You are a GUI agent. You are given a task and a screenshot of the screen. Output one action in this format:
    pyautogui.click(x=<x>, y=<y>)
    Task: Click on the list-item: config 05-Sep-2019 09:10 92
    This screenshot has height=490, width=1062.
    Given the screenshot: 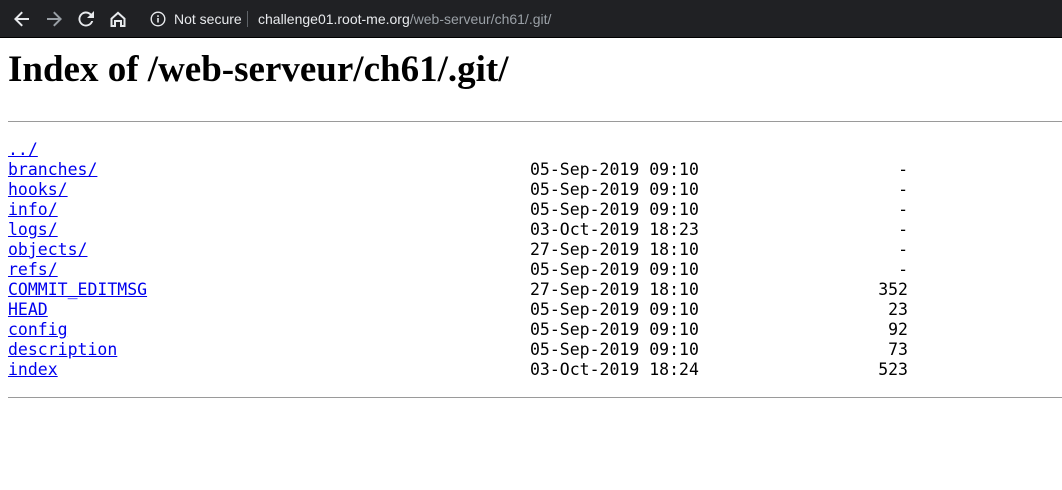 What is the action you would take?
    pyautogui.click(x=468, y=330)
    